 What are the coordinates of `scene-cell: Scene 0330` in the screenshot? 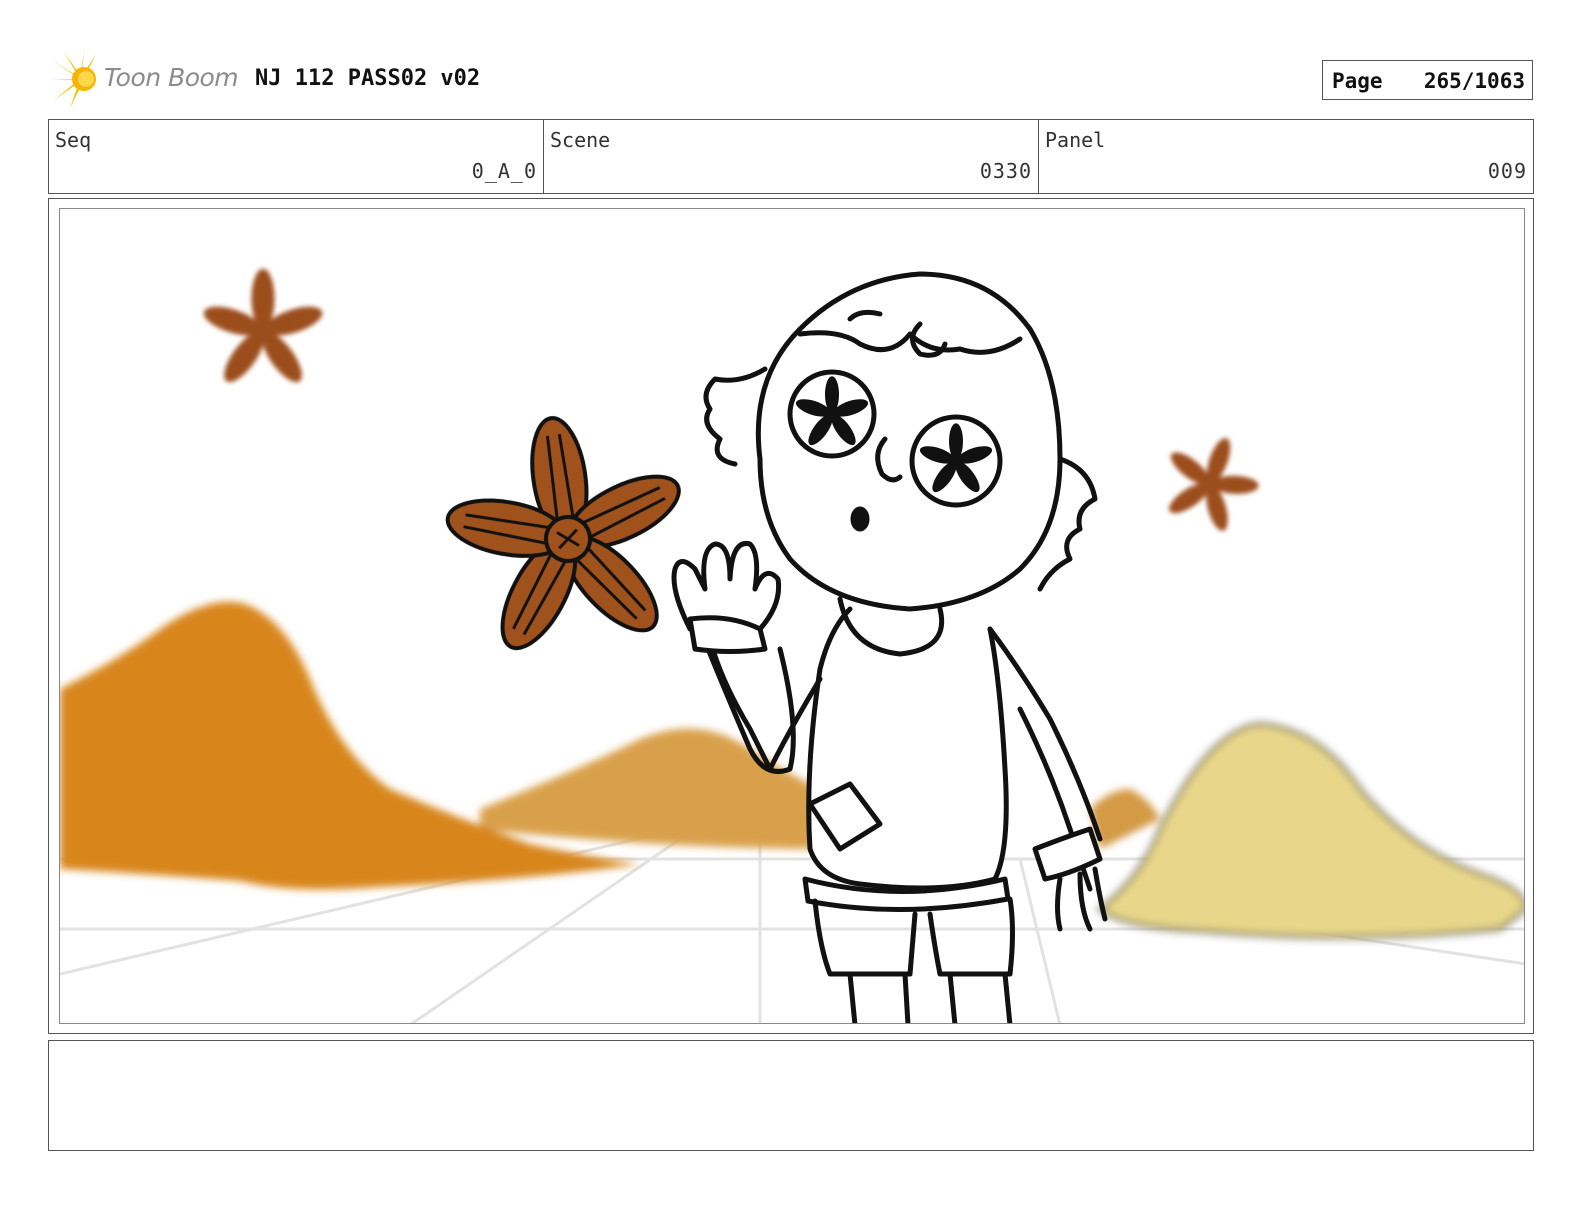 It's located at (791, 156).